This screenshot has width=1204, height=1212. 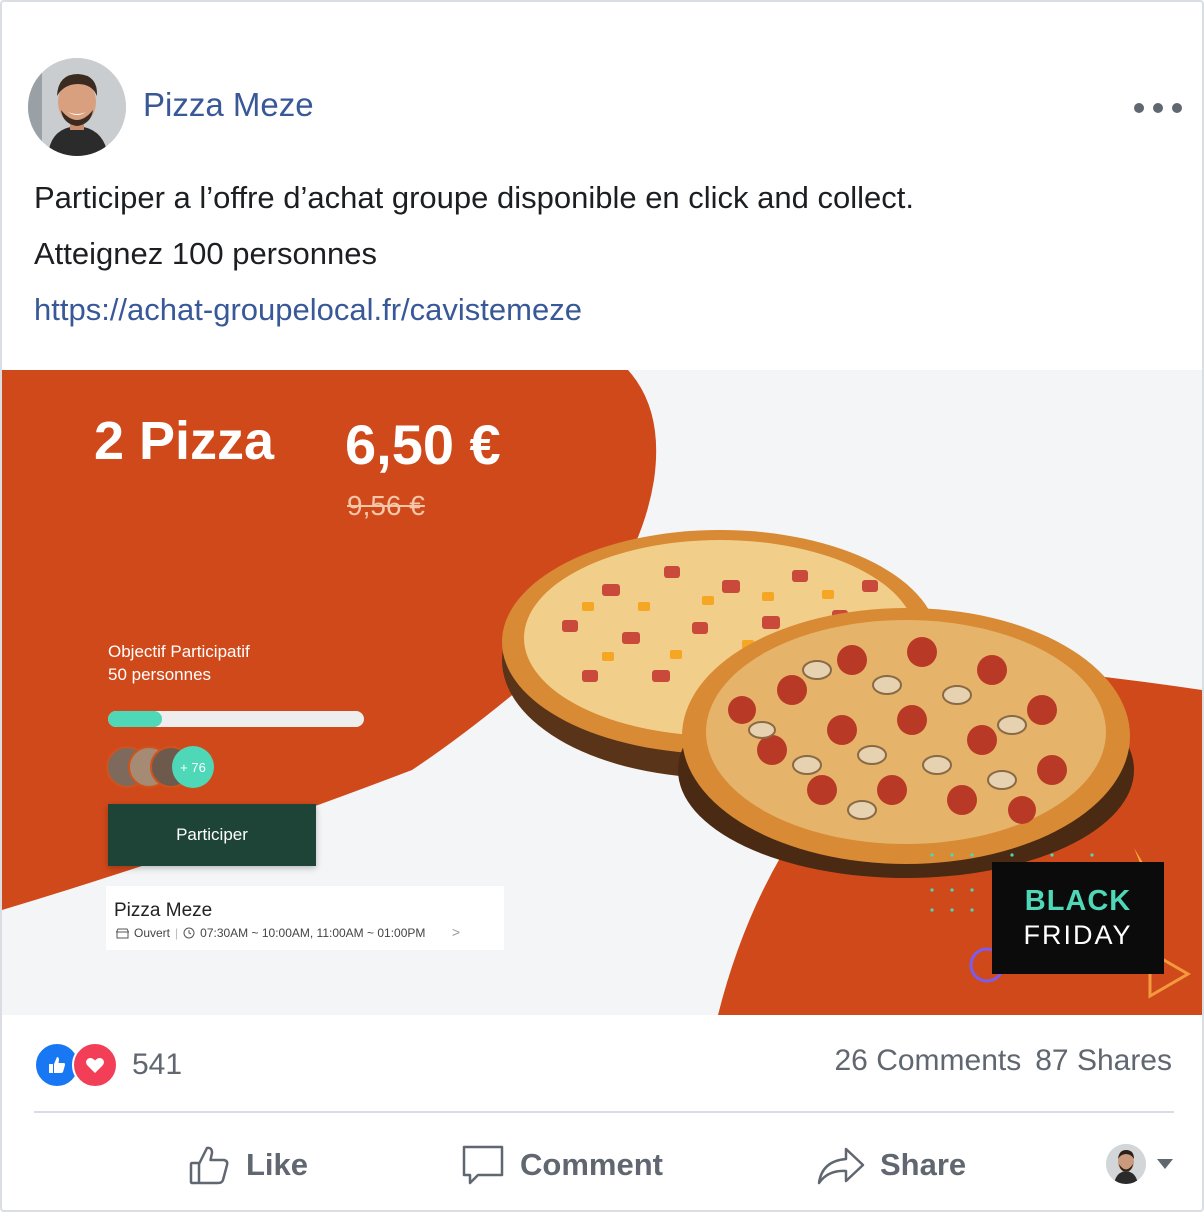 I want to click on participant-extra-count: + 76, so click(x=193, y=767).